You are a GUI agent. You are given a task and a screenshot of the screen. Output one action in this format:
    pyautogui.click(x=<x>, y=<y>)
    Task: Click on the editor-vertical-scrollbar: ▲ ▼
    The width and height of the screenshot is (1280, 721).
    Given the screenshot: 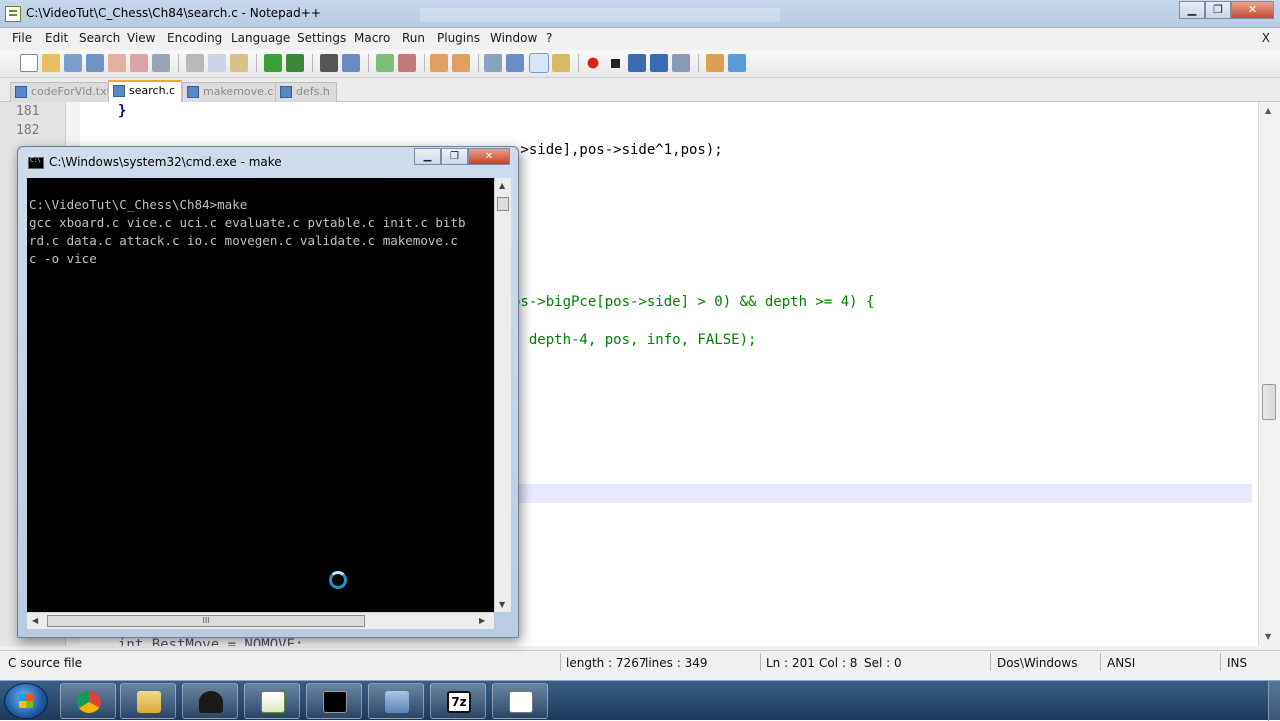 What is the action you would take?
    pyautogui.click(x=1269, y=374)
    